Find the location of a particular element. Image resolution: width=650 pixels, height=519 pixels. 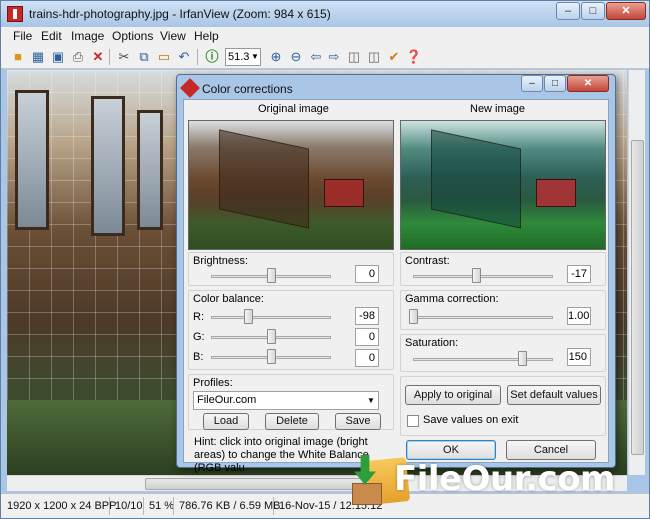

profile-load-button: Load is located at coordinates (226, 421).